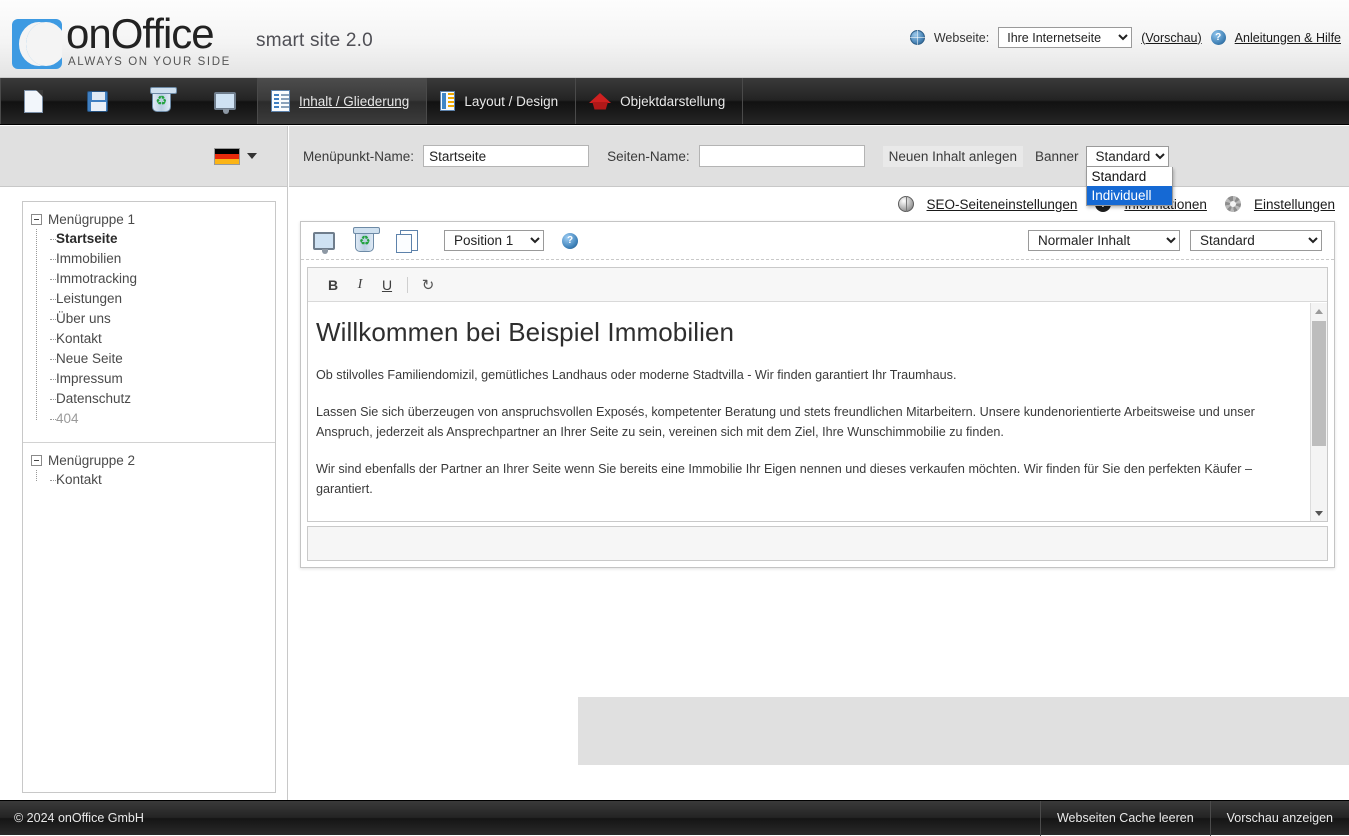  Describe the element at coordinates (1319, 311) in the screenshot. I see `scroll-up-icon` at that location.